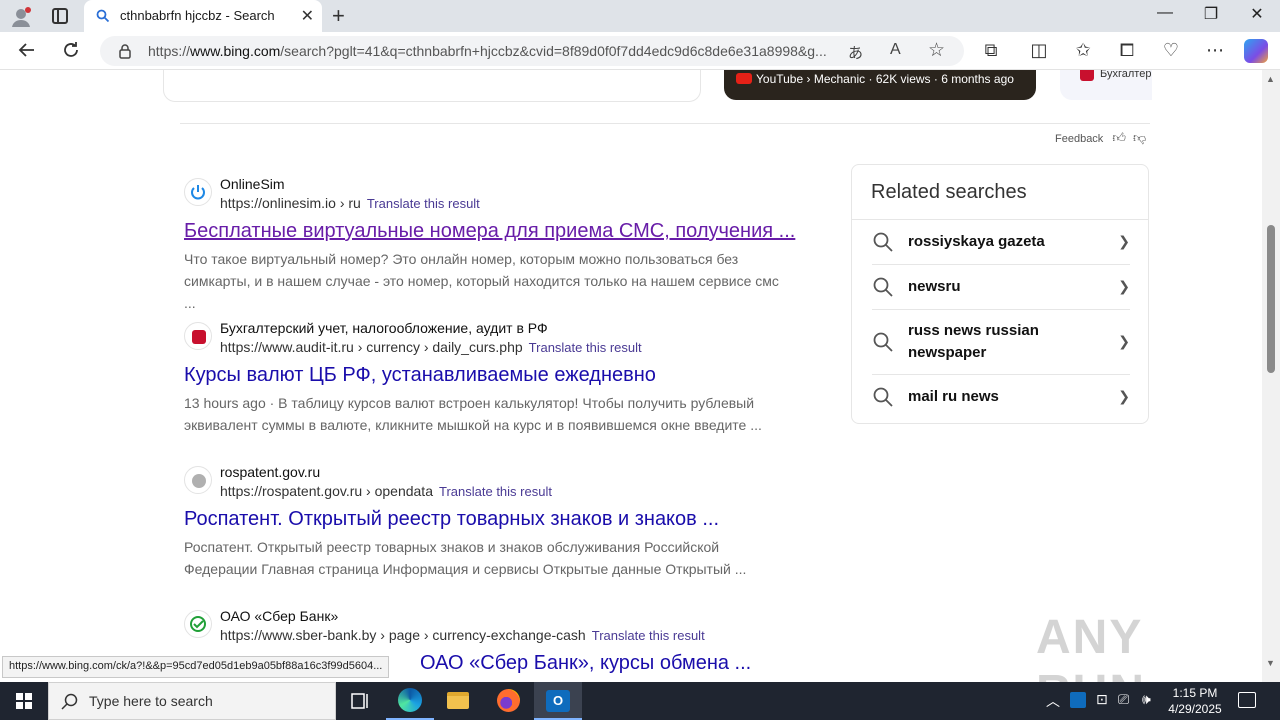  I want to click on scrollbar: ▲ ▼, so click(1271, 376).